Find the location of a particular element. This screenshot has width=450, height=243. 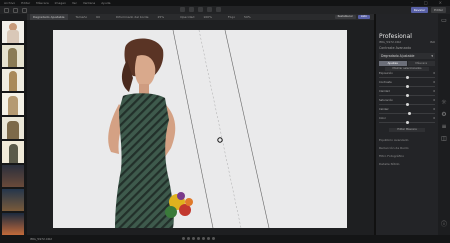

section-advanced-contrast-label: Contraste Avanzado is located at coordinates (395, 48).